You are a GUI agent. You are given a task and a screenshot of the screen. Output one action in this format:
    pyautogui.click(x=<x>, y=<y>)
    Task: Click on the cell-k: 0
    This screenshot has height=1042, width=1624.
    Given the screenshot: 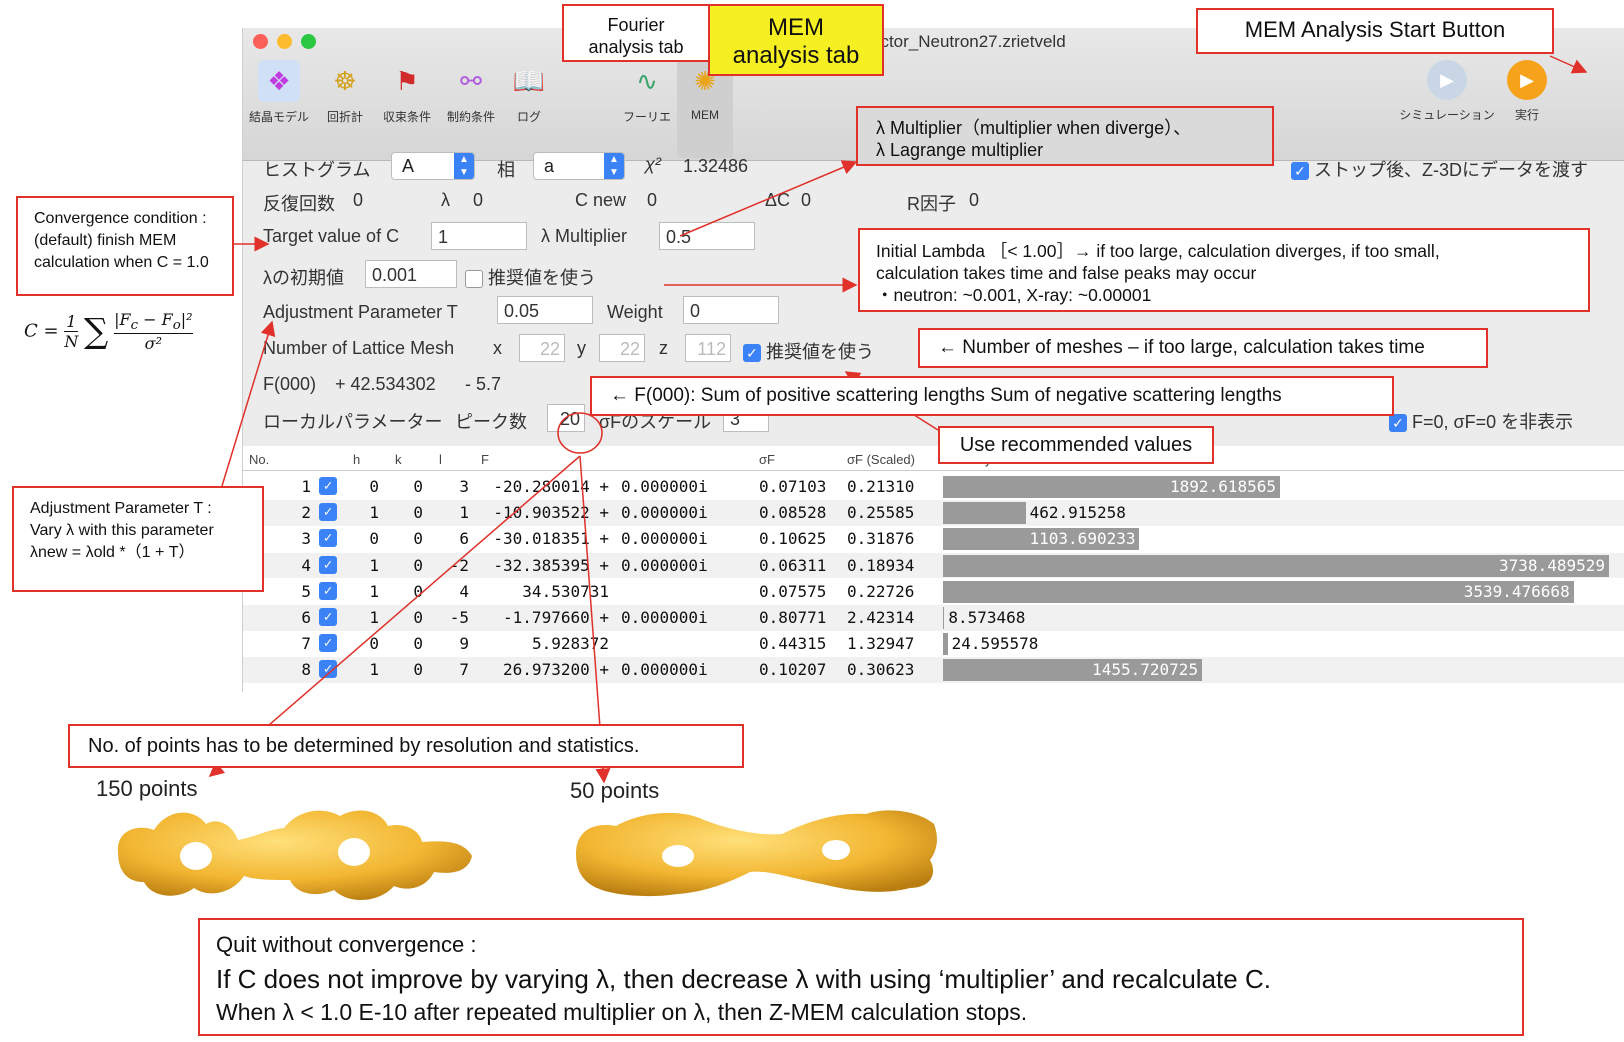 What is the action you would take?
    pyautogui.click(x=418, y=644)
    